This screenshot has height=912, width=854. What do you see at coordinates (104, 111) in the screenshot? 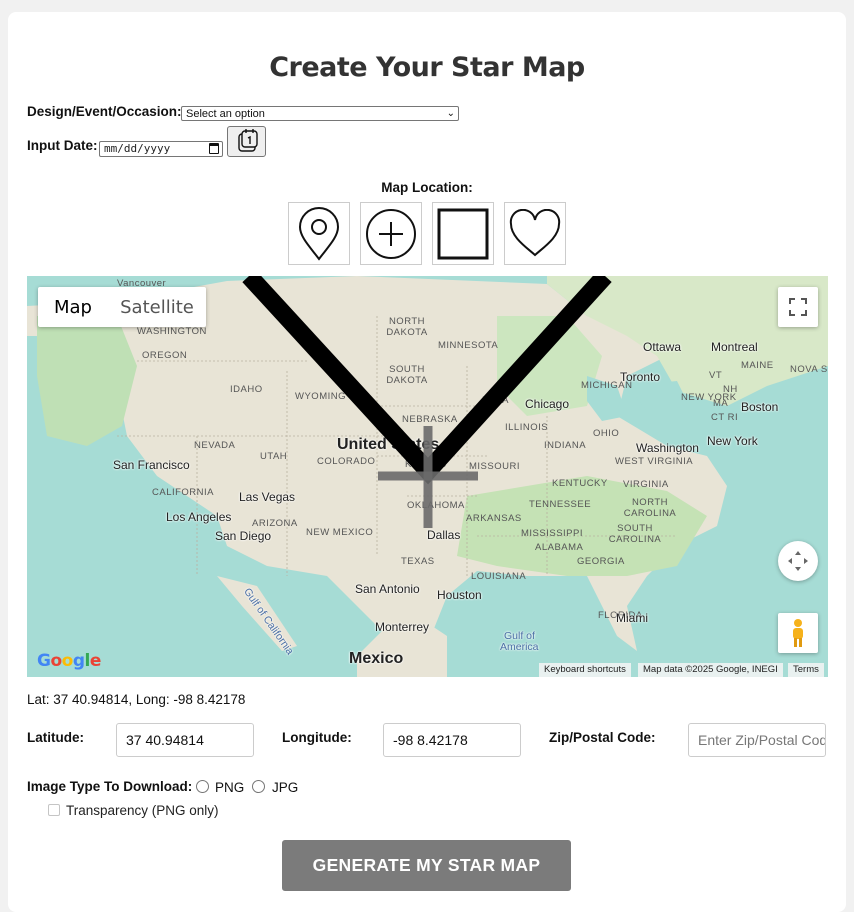
I see `design-label: Design/Event/Occasion:` at bounding box center [104, 111].